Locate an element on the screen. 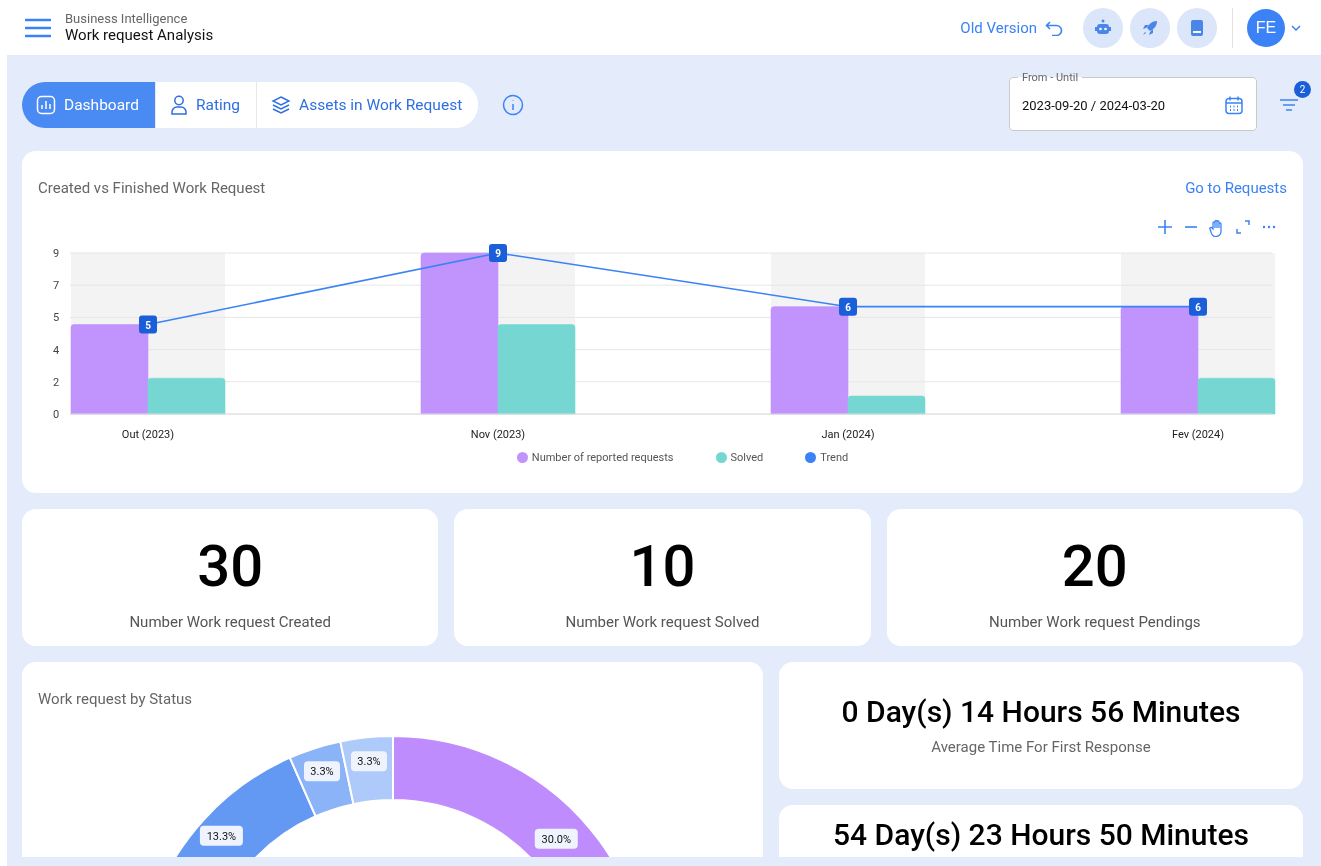 The height and width of the screenshot is (866, 1321). old-version-link: Old Version is located at coordinates (1011, 27).